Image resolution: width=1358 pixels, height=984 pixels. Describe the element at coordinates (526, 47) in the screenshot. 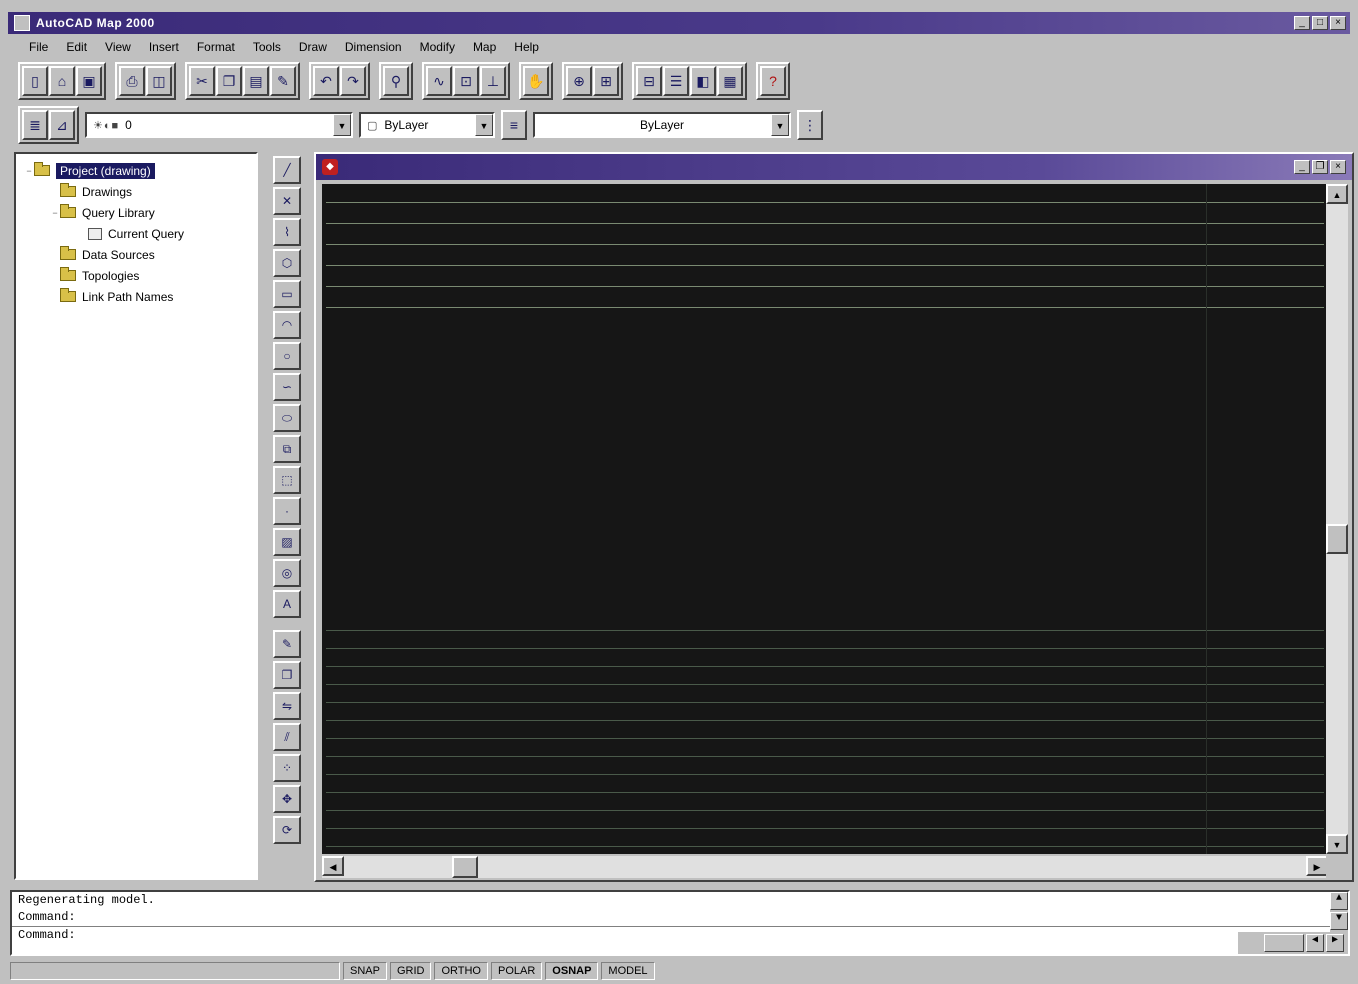

I see `menu-help: Help` at that location.